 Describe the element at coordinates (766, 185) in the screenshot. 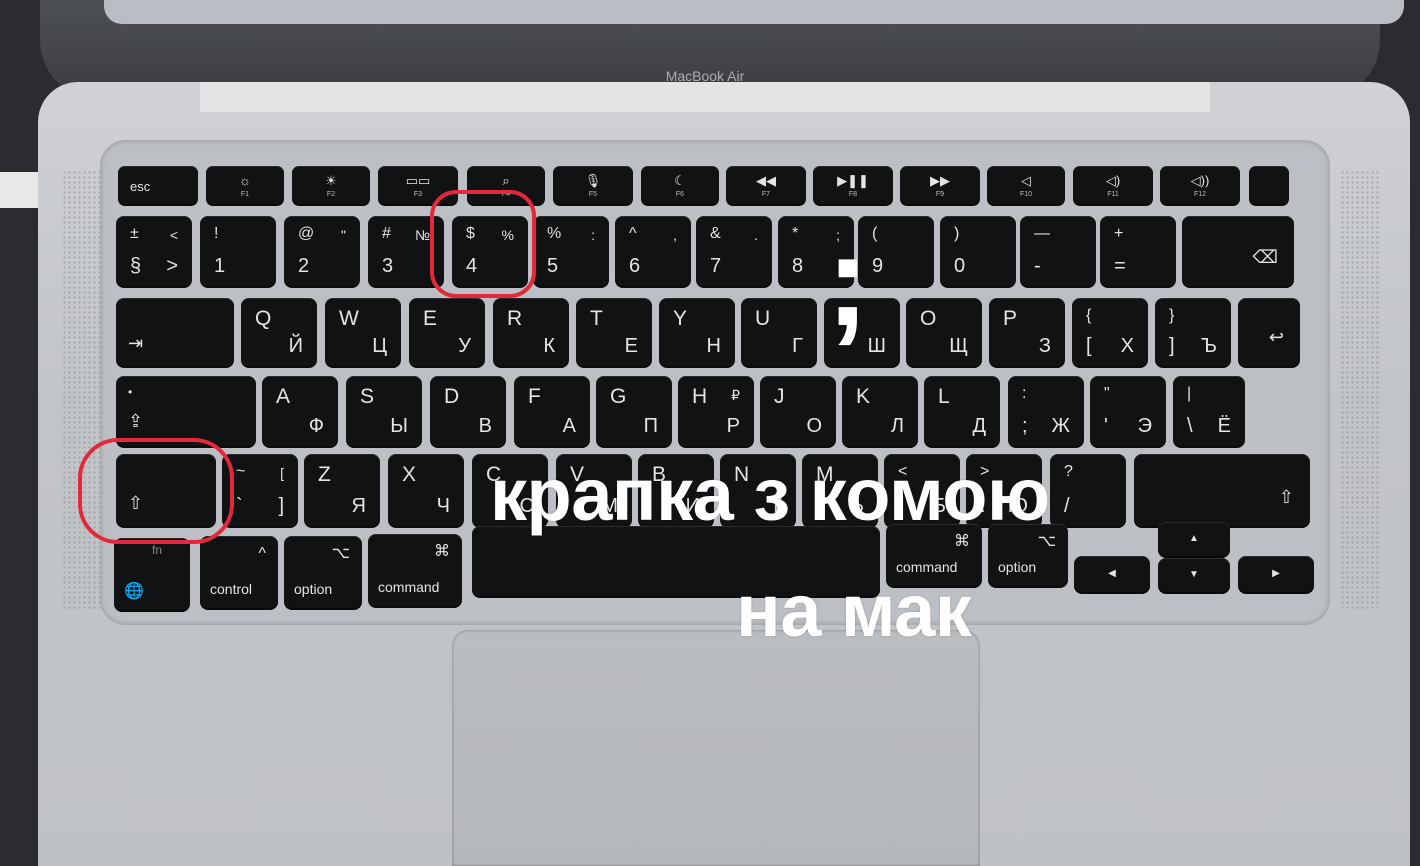

I see `key-f7: ◀◀ F7` at that location.